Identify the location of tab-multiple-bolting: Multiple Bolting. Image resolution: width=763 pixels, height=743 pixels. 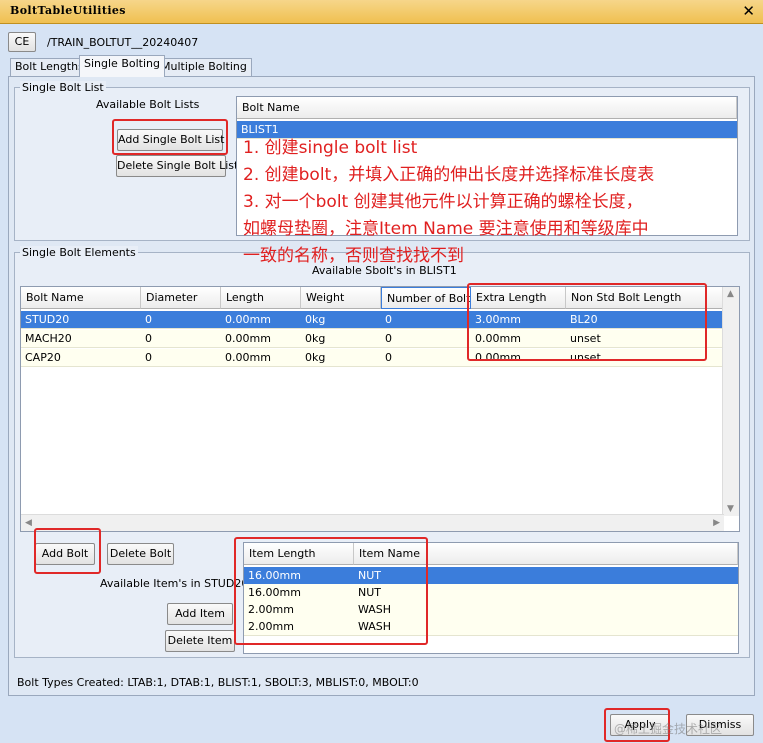
(204, 67).